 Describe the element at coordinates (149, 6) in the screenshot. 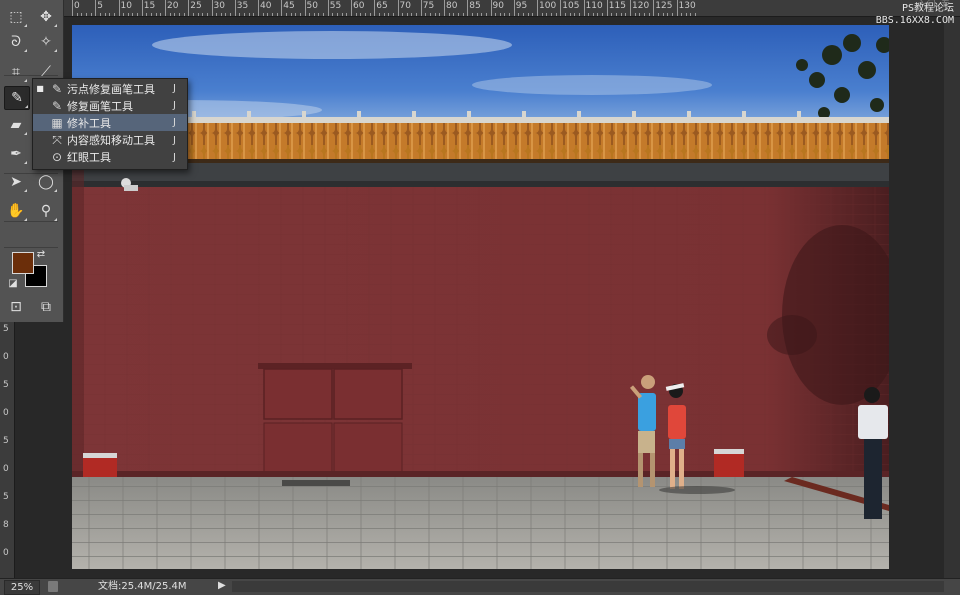

I see `ruler-tick-label: 15` at that location.